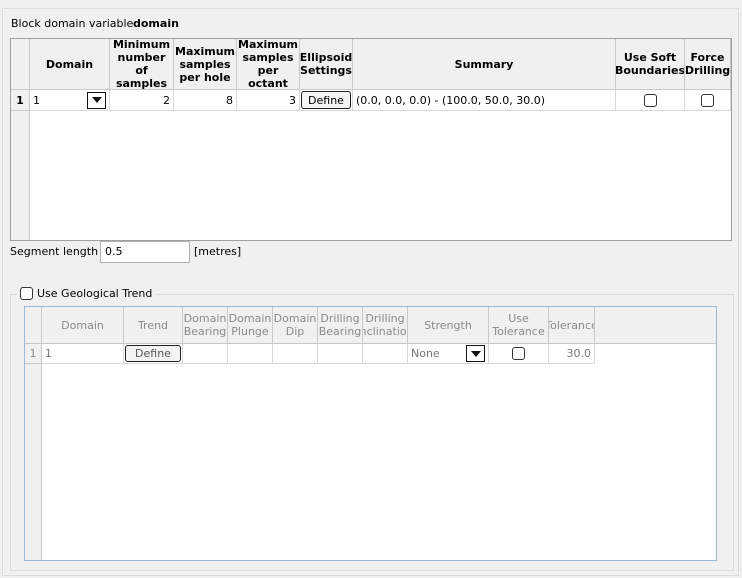 The height and width of the screenshot is (578, 742). What do you see at coordinates (54, 251) in the screenshot?
I see `segment-length-label: Segment length` at bounding box center [54, 251].